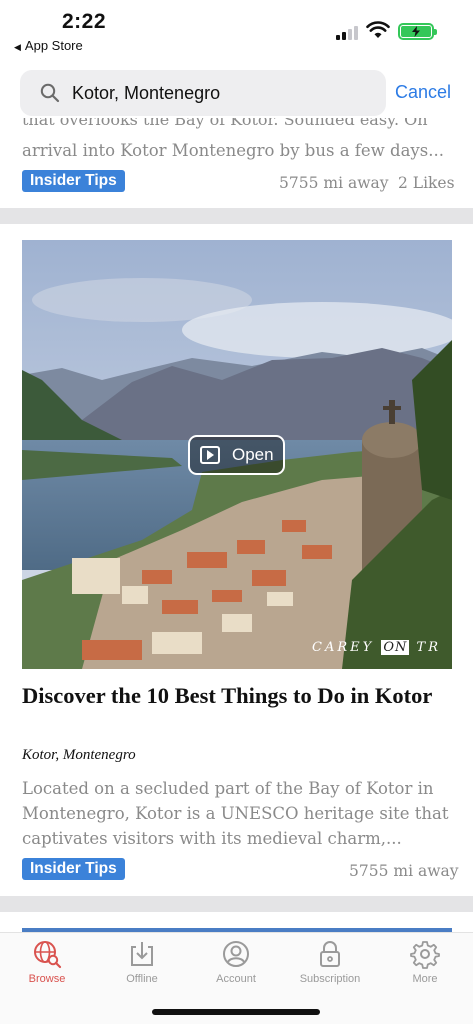 The image size is (473, 1024). I want to click on tab-subscription-label: Subscription, so click(330, 979).